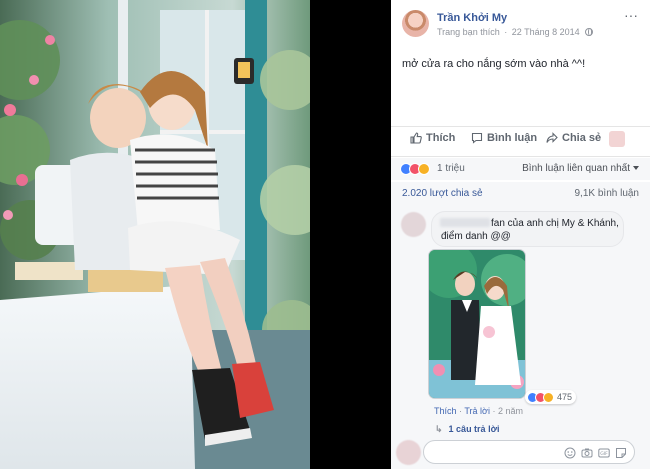  I want to click on sticker-icon, so click(621, 453).